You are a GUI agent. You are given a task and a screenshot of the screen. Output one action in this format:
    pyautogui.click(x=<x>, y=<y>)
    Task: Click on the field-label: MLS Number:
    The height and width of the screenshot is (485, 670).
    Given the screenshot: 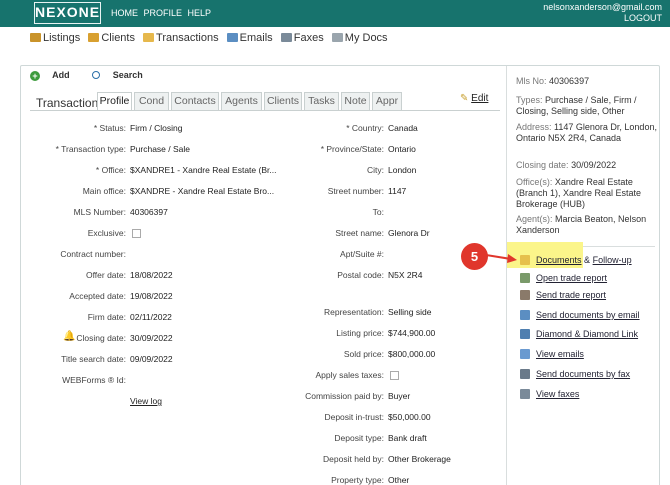 What is the action you would take?
    pyautogui.click(x=99, y=212)
    